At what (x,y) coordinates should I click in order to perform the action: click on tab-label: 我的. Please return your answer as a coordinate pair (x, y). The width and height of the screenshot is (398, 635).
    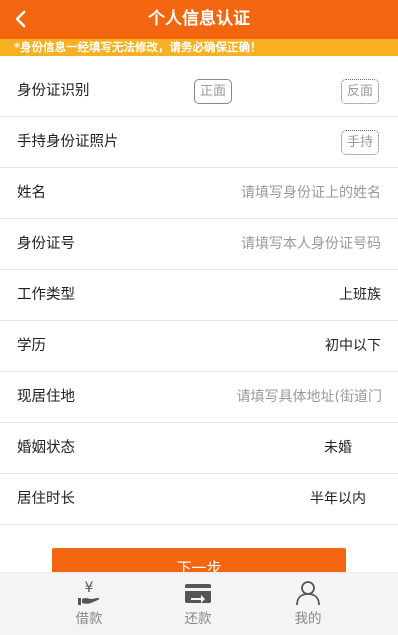
    Looking at the image, I should click on (308, 619).